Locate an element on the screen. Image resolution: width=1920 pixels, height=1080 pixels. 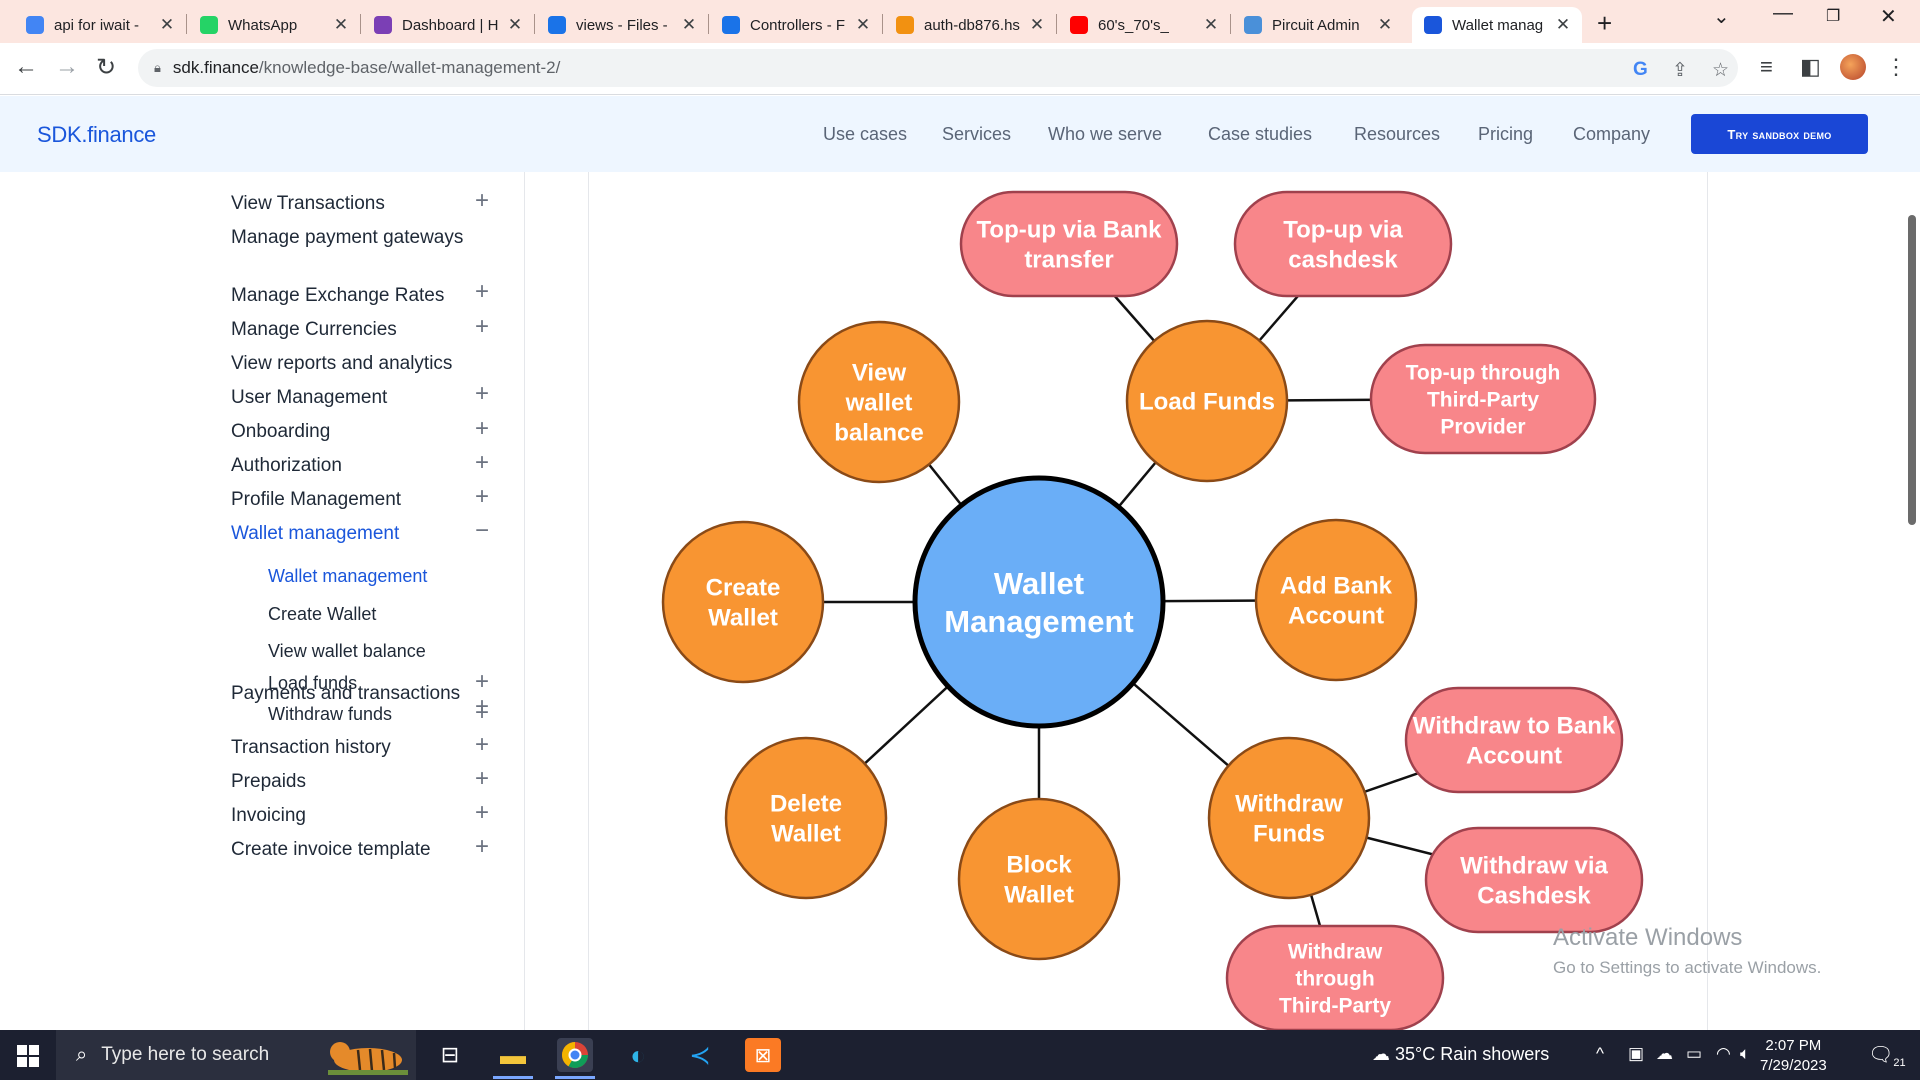
wifi-icon: ◠ is located at coordinates (1723, 1054).